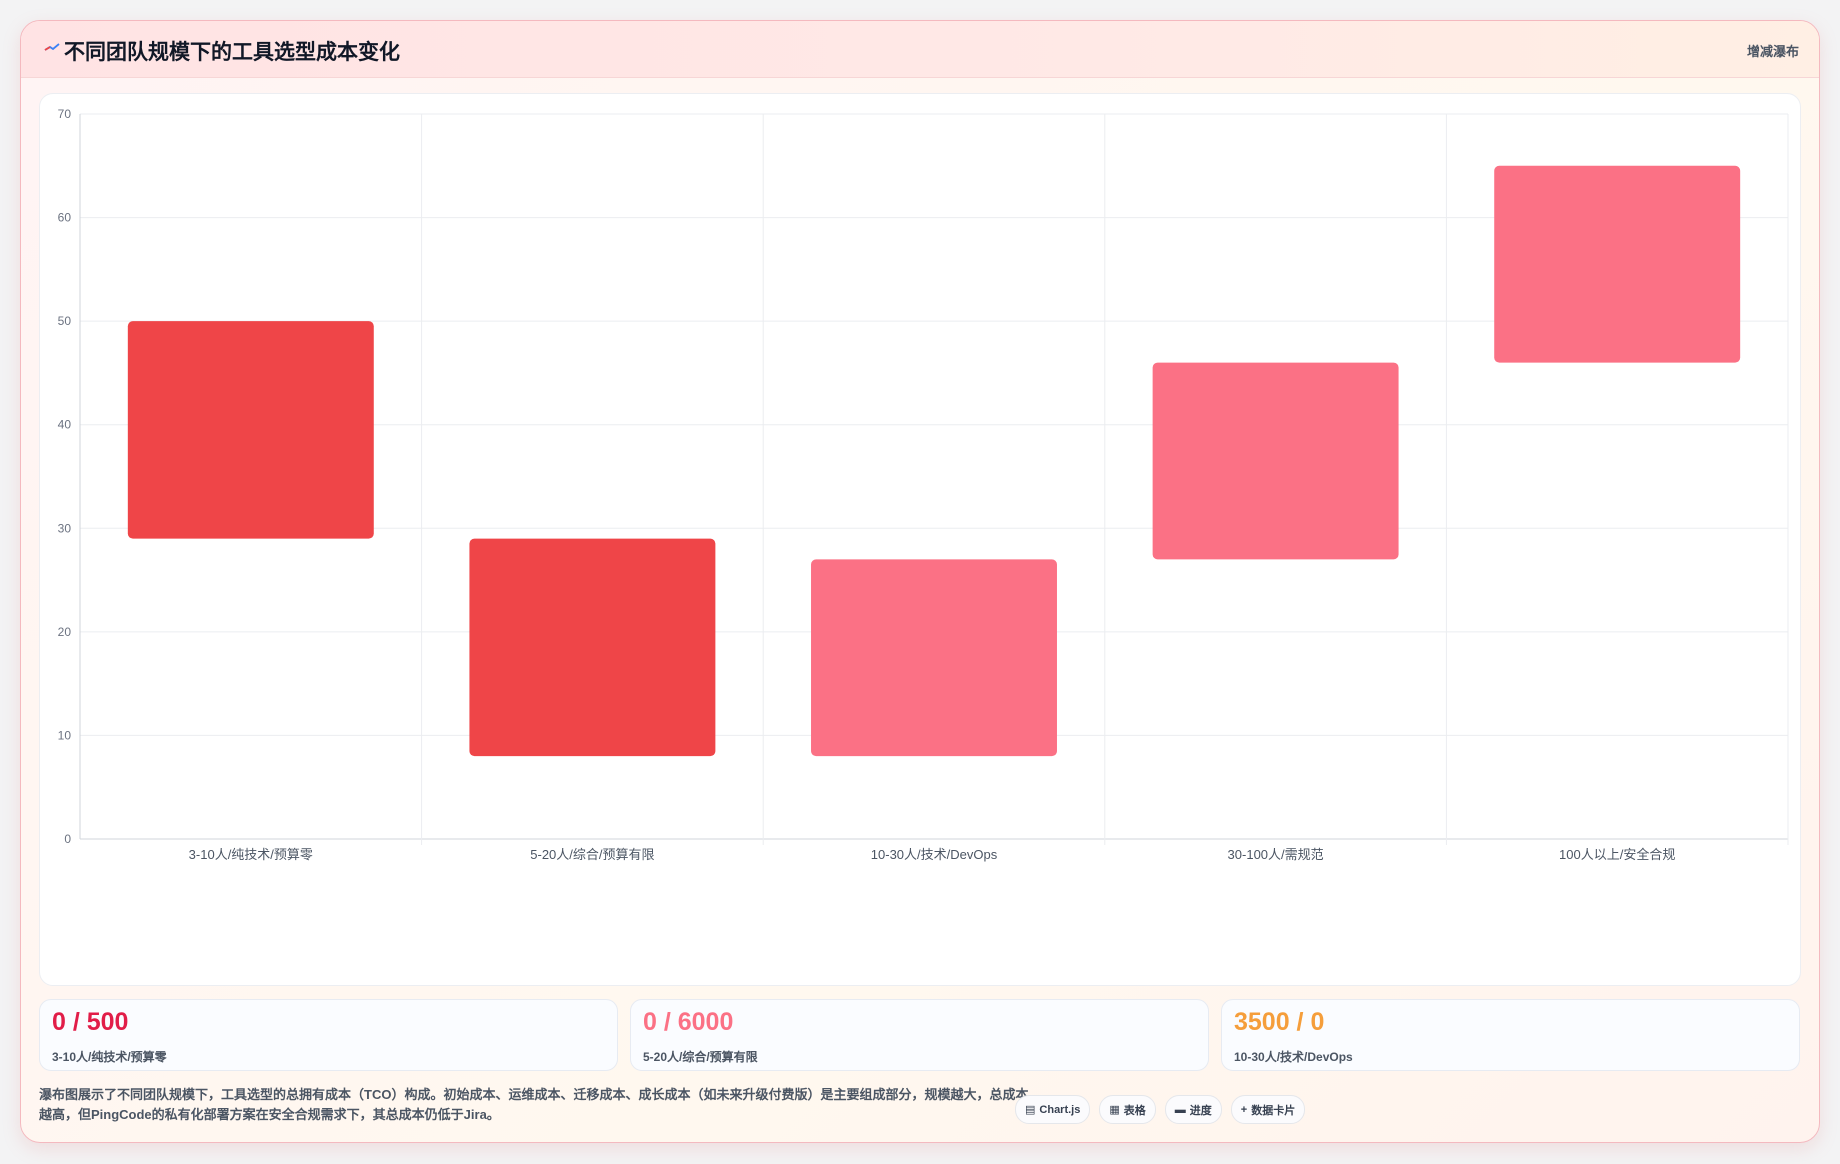  I want to click on view-switcher: ▤ Chart.js ▦ 表格 ▬ 进度 + 数据卡片, so click(1160, 1109).